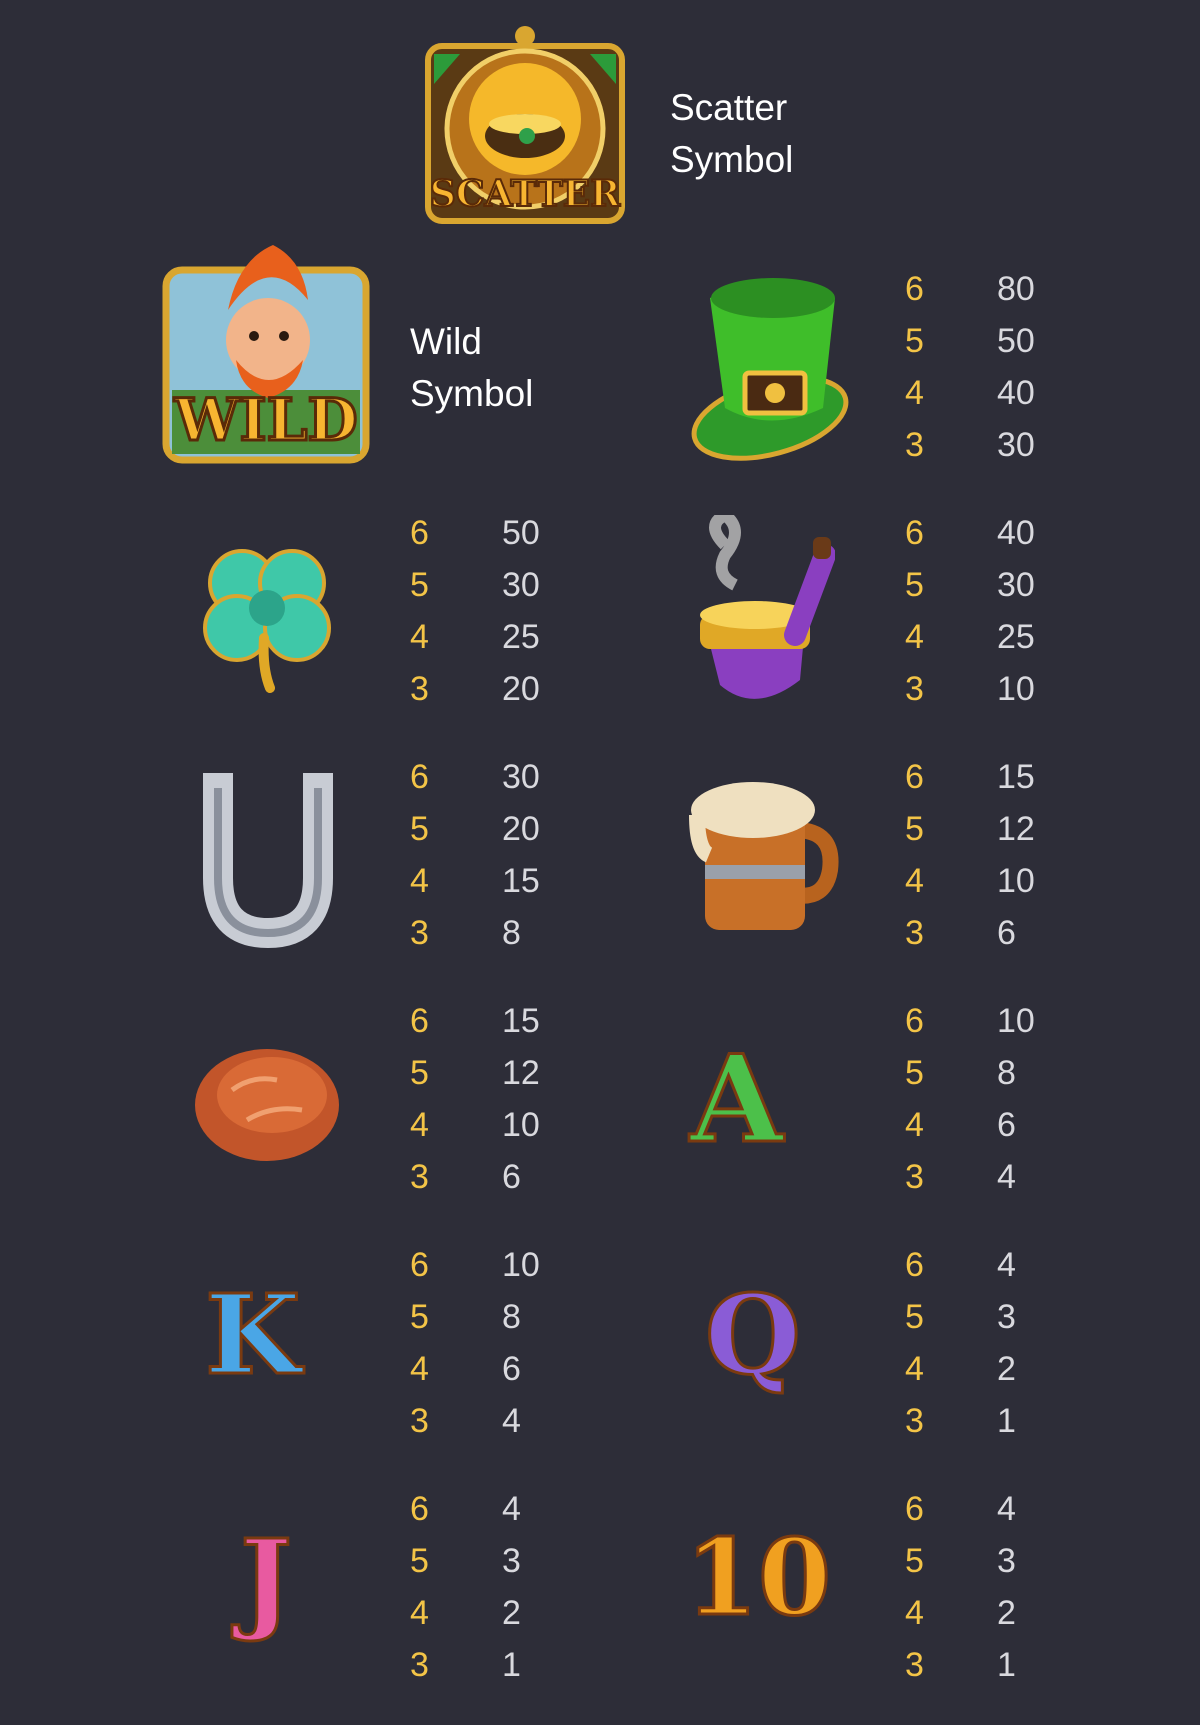 This screenshot has height=1725, width=1200. I want to click on wild-label: Wild Symbol, so click(471, 368).